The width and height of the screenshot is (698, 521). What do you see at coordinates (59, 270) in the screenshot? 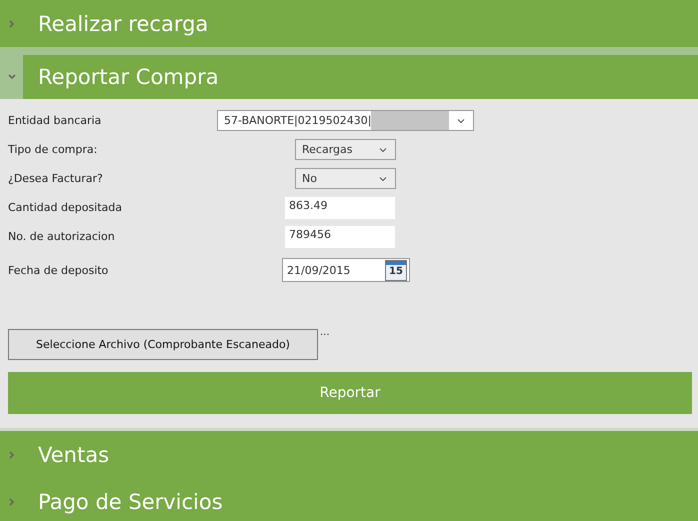
I see `field-label: Fecha de deposito` at bounding box center [59, 270].